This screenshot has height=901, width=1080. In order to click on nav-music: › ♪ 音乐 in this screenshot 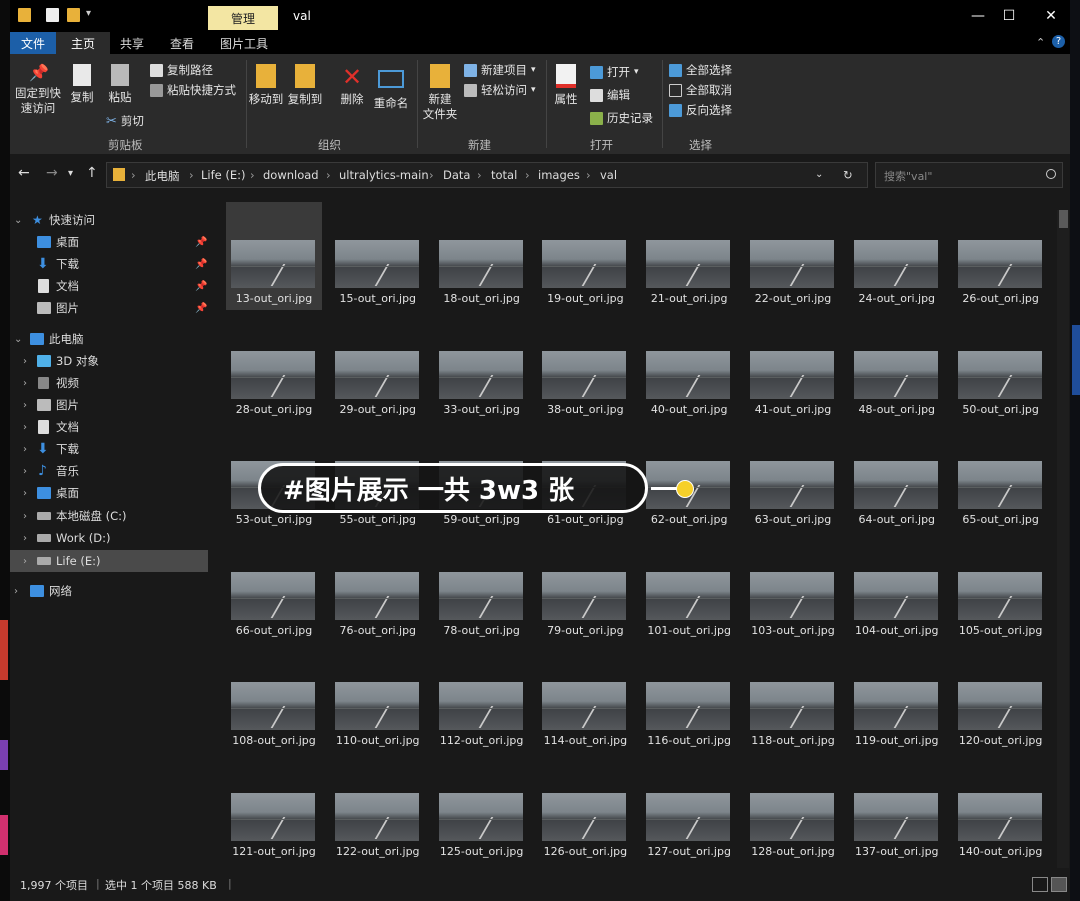, I will do `click(109, 471)`.